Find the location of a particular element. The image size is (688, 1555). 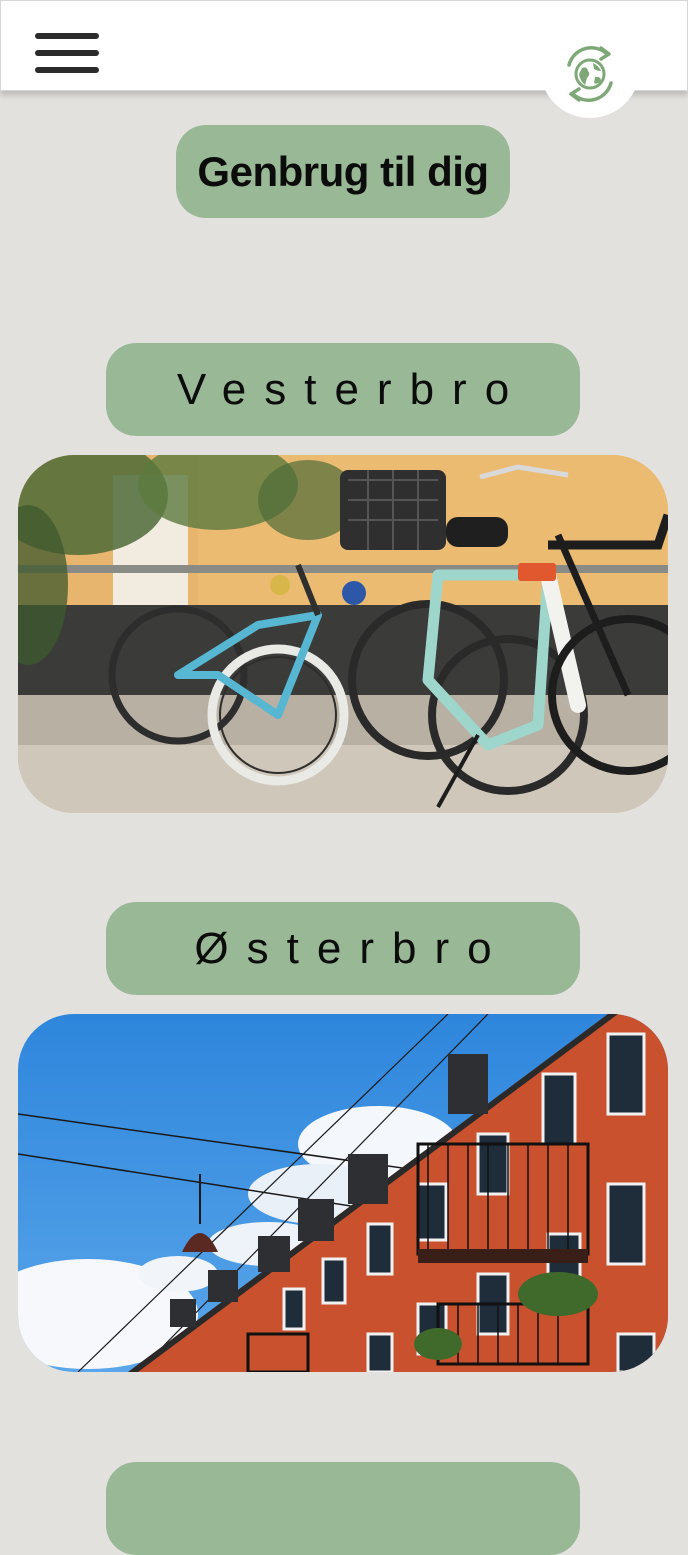

area-button-osterbro: Østerbro is located at coordinates (343, 948).